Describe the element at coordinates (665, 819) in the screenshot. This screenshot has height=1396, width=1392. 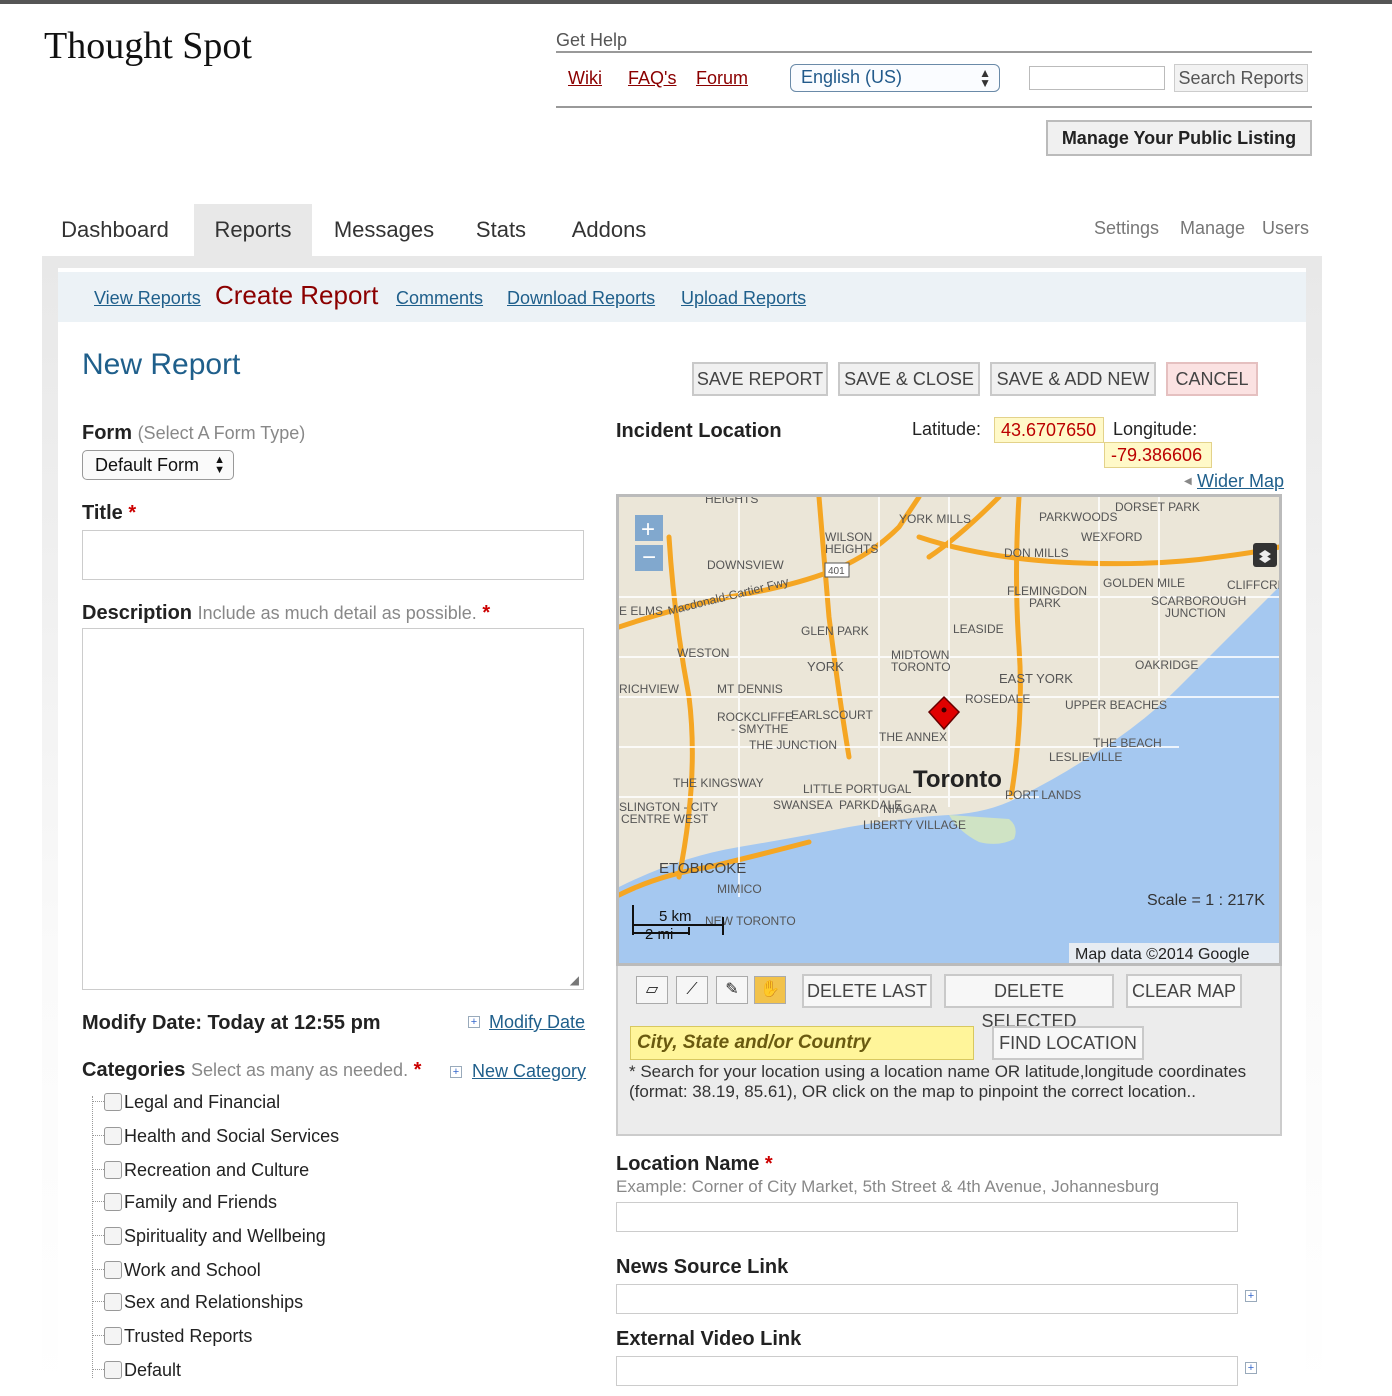
I see `svg-text: CENTRE WEST` at that location.